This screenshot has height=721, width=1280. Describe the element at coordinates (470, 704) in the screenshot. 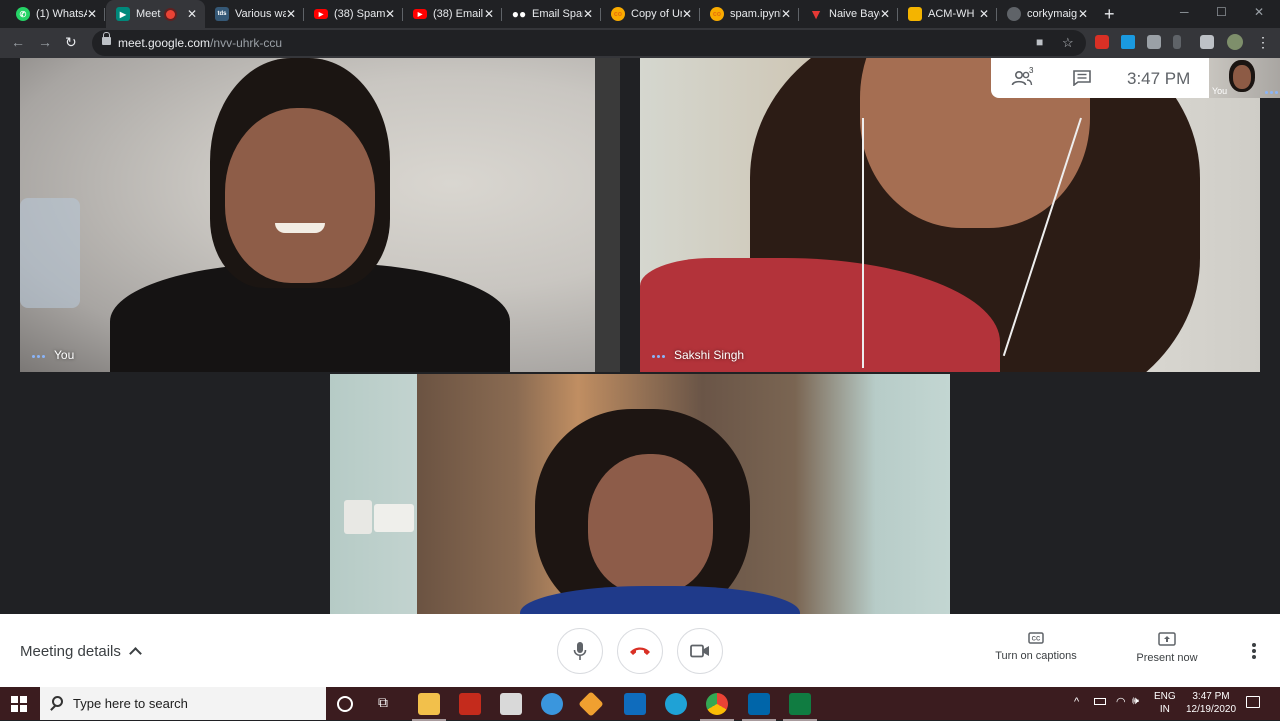

I see `gift-icon` at that location.